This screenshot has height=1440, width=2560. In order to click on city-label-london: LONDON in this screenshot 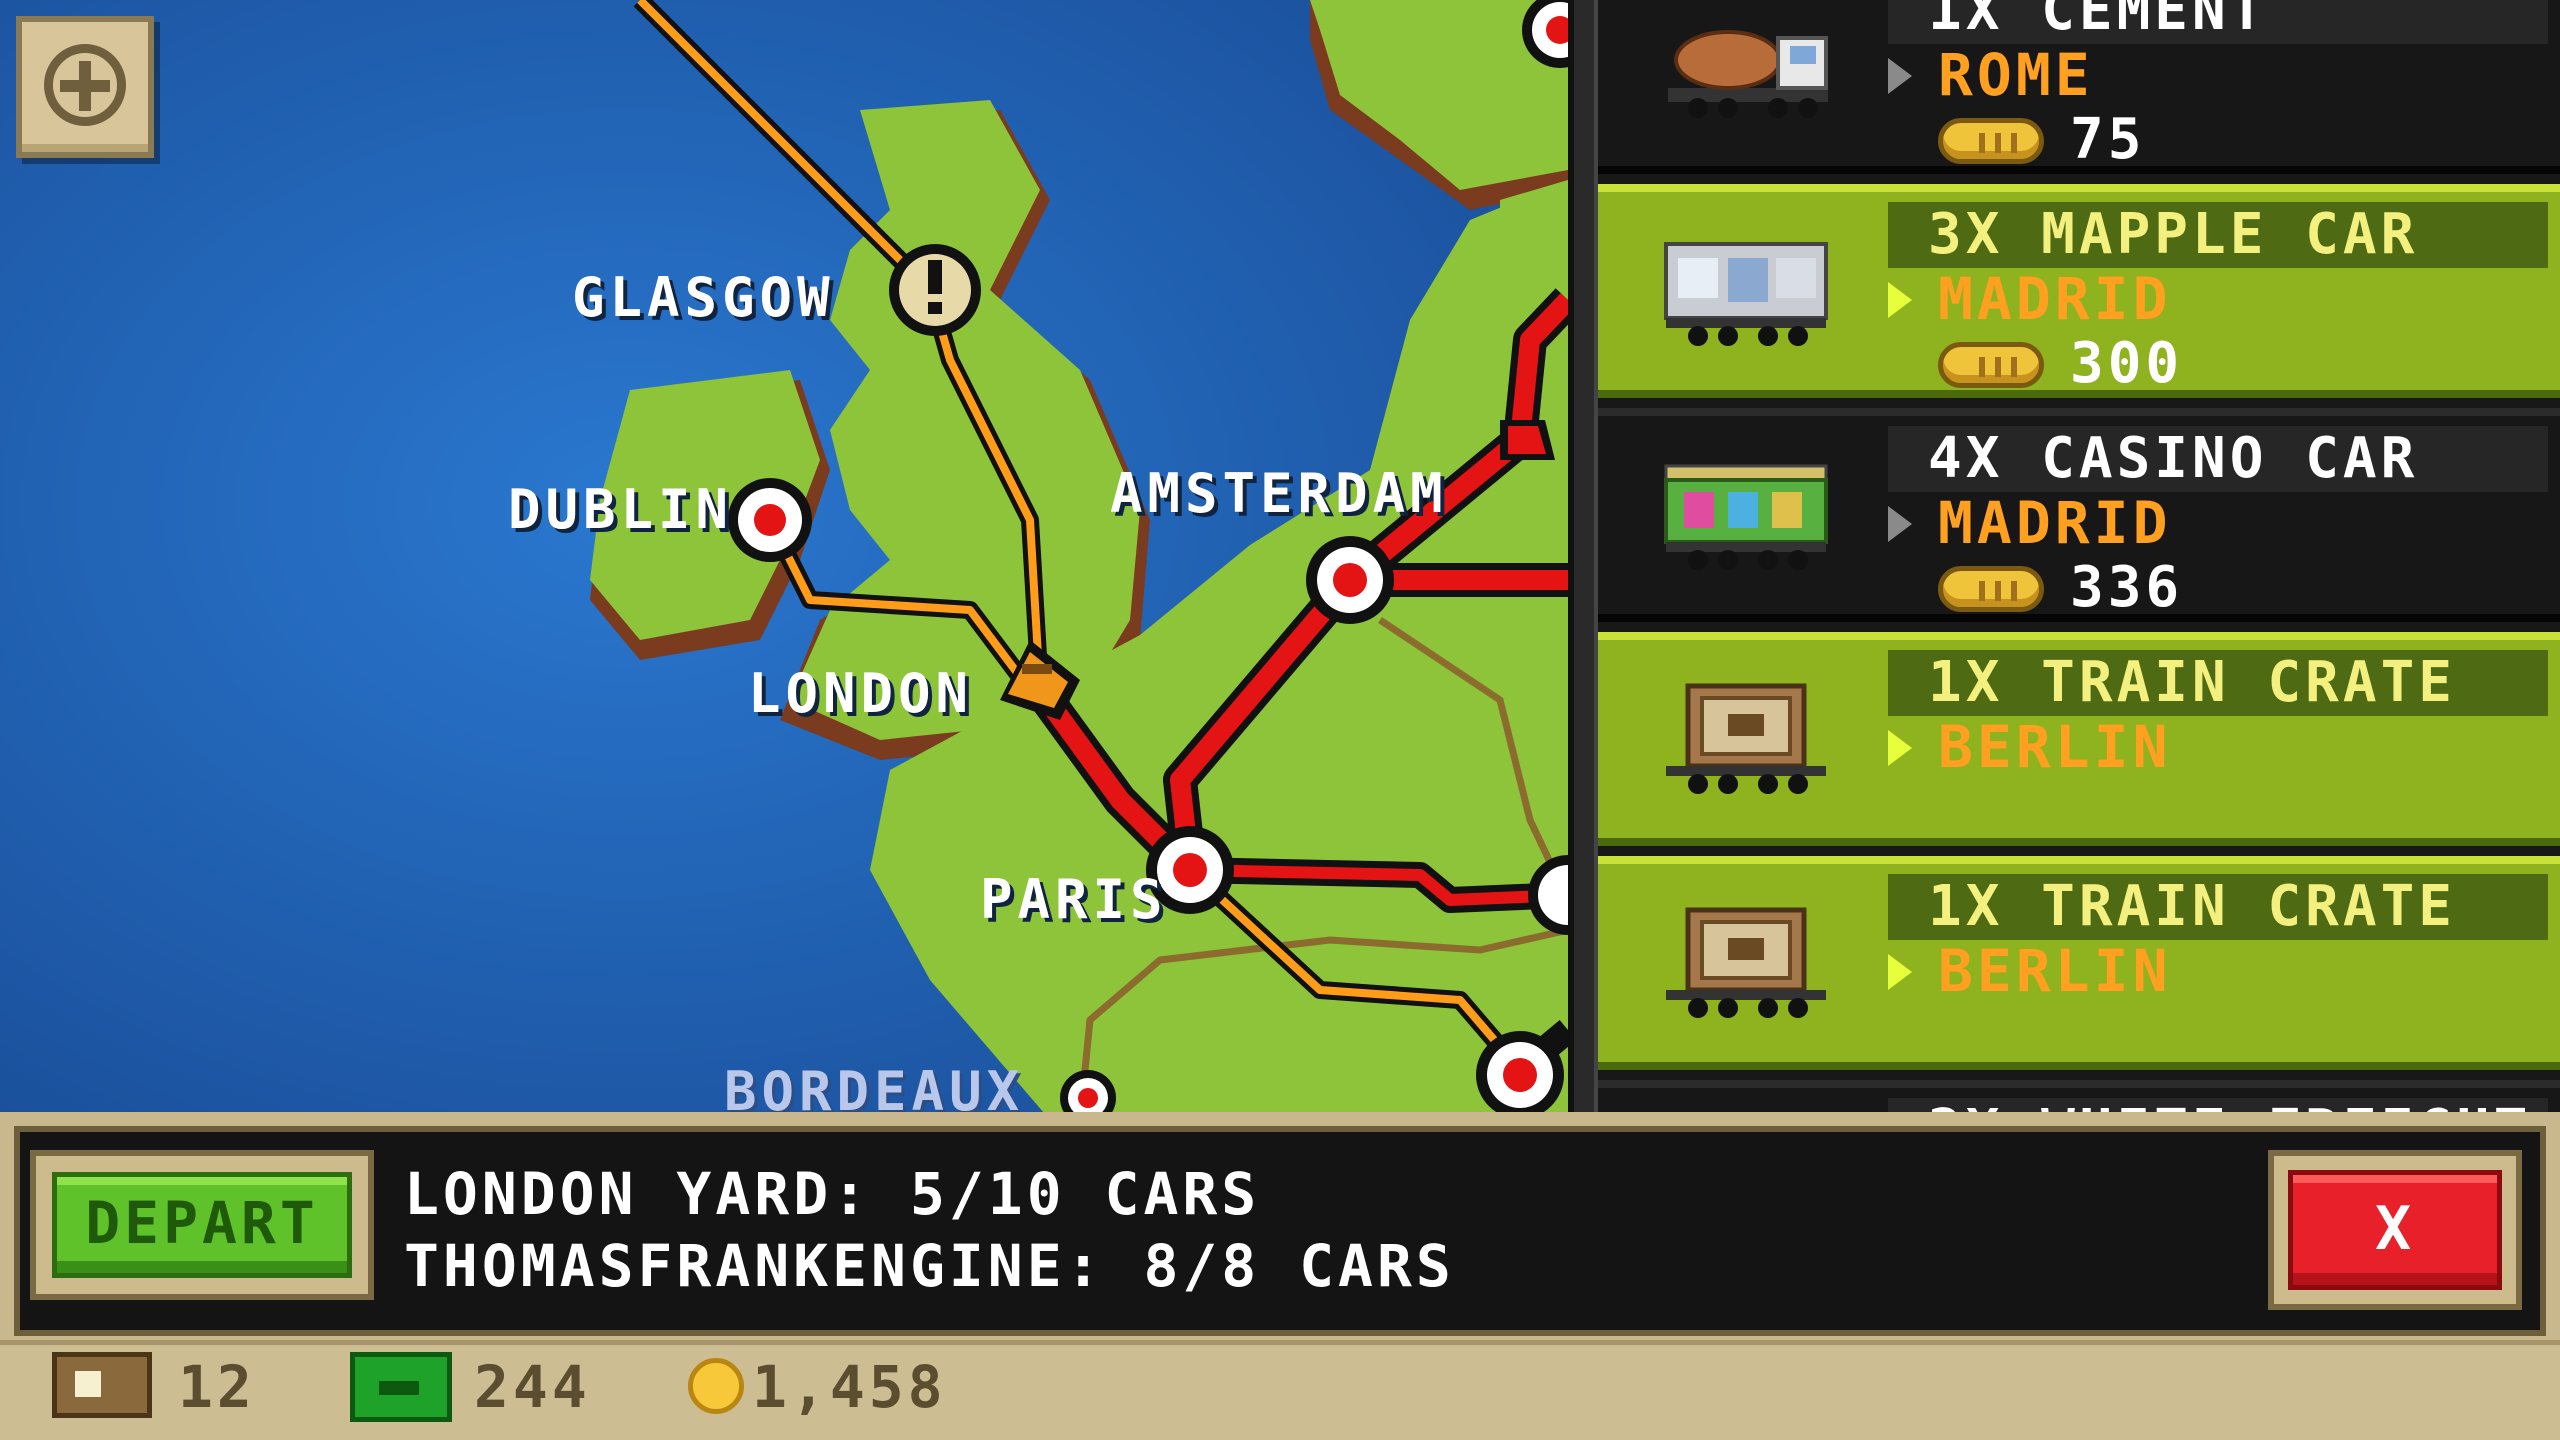, I will do `click(861, 693)`.